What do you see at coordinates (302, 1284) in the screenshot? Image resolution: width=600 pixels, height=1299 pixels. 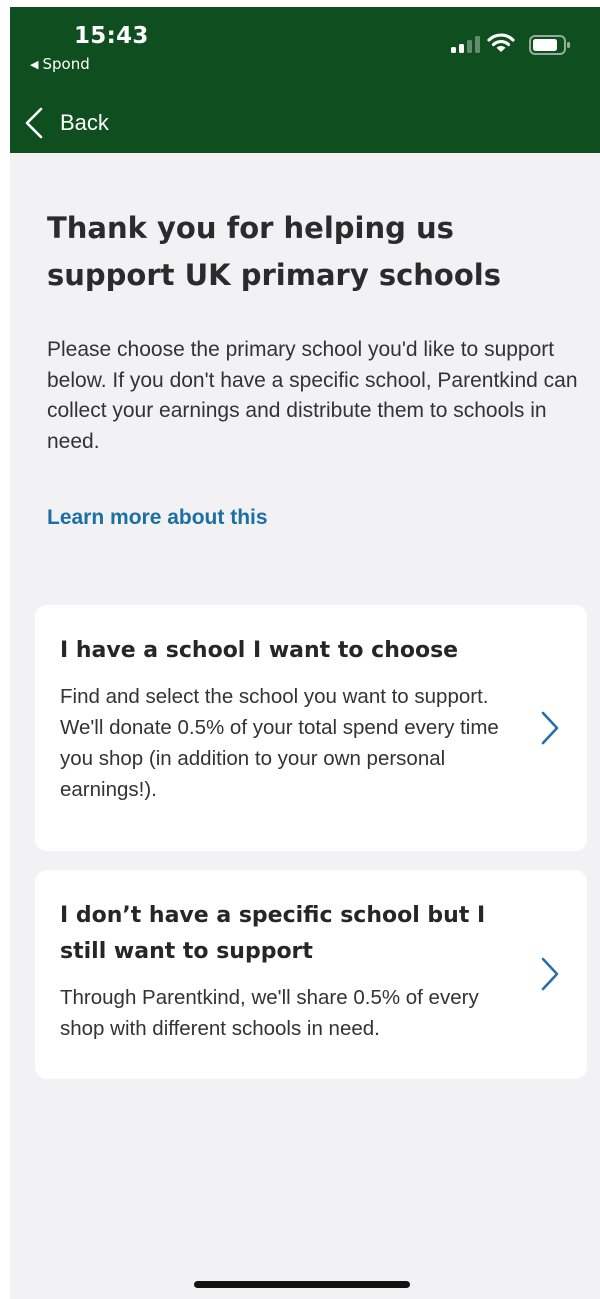 I see `home-indicator` at bounding box center [302, 1284].